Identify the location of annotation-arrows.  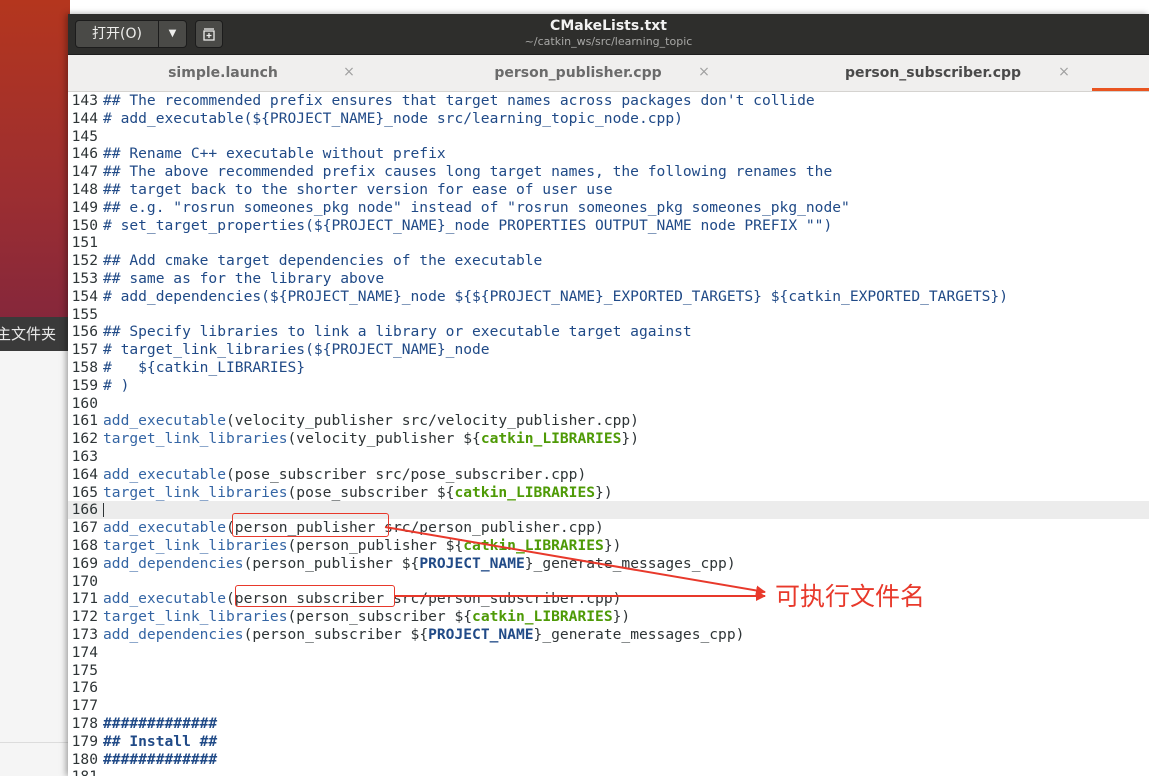
(575, 563).